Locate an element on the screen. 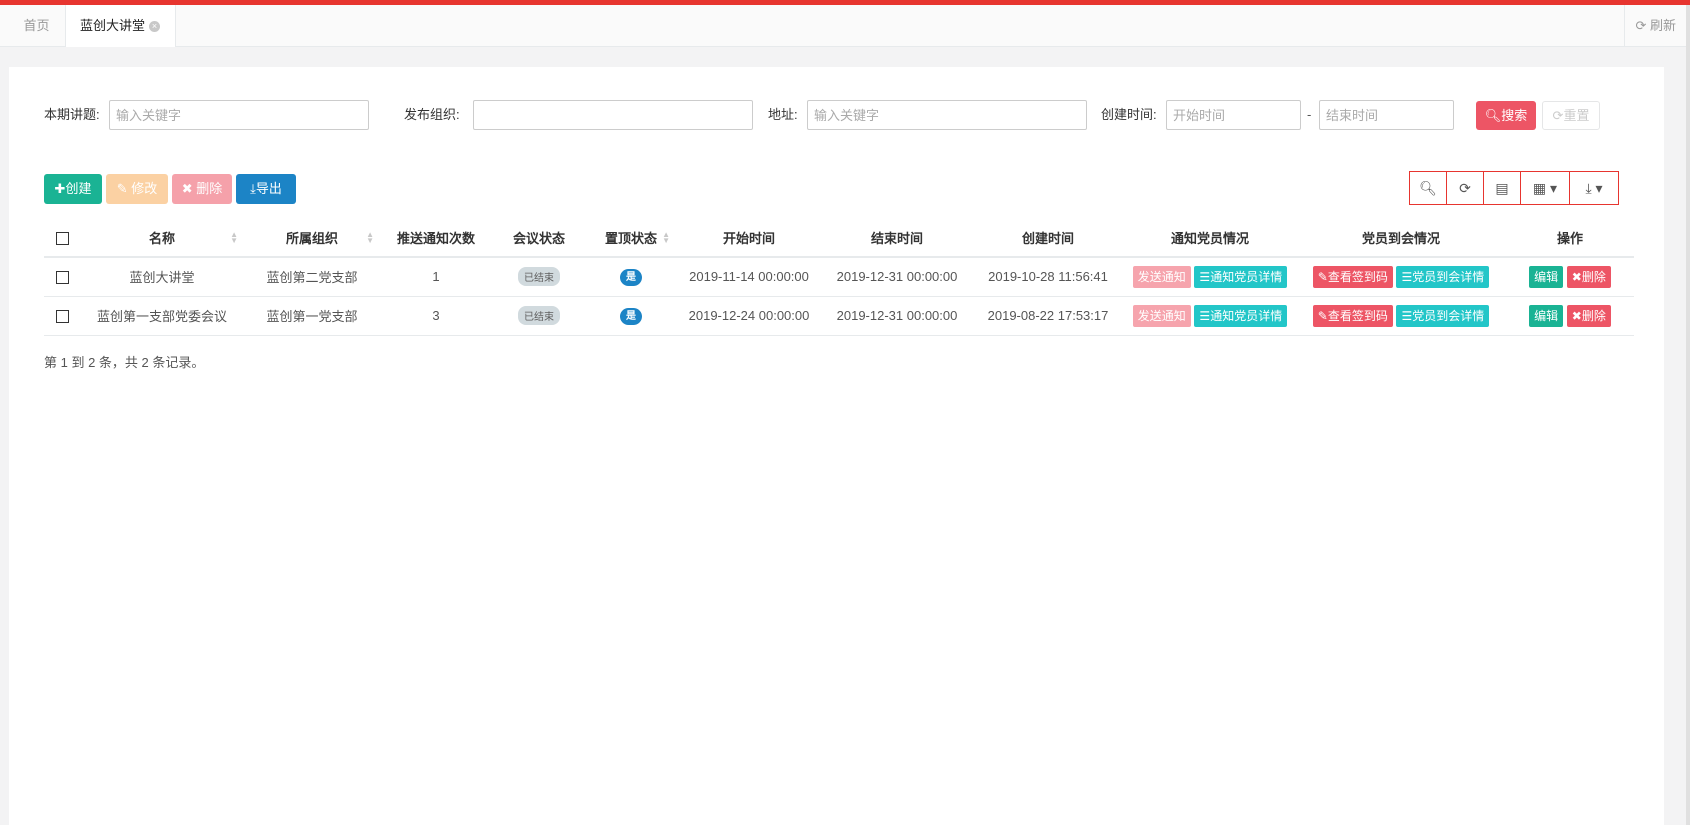  toggle-view-button: ▤ is located at coordinates (1502, 188).